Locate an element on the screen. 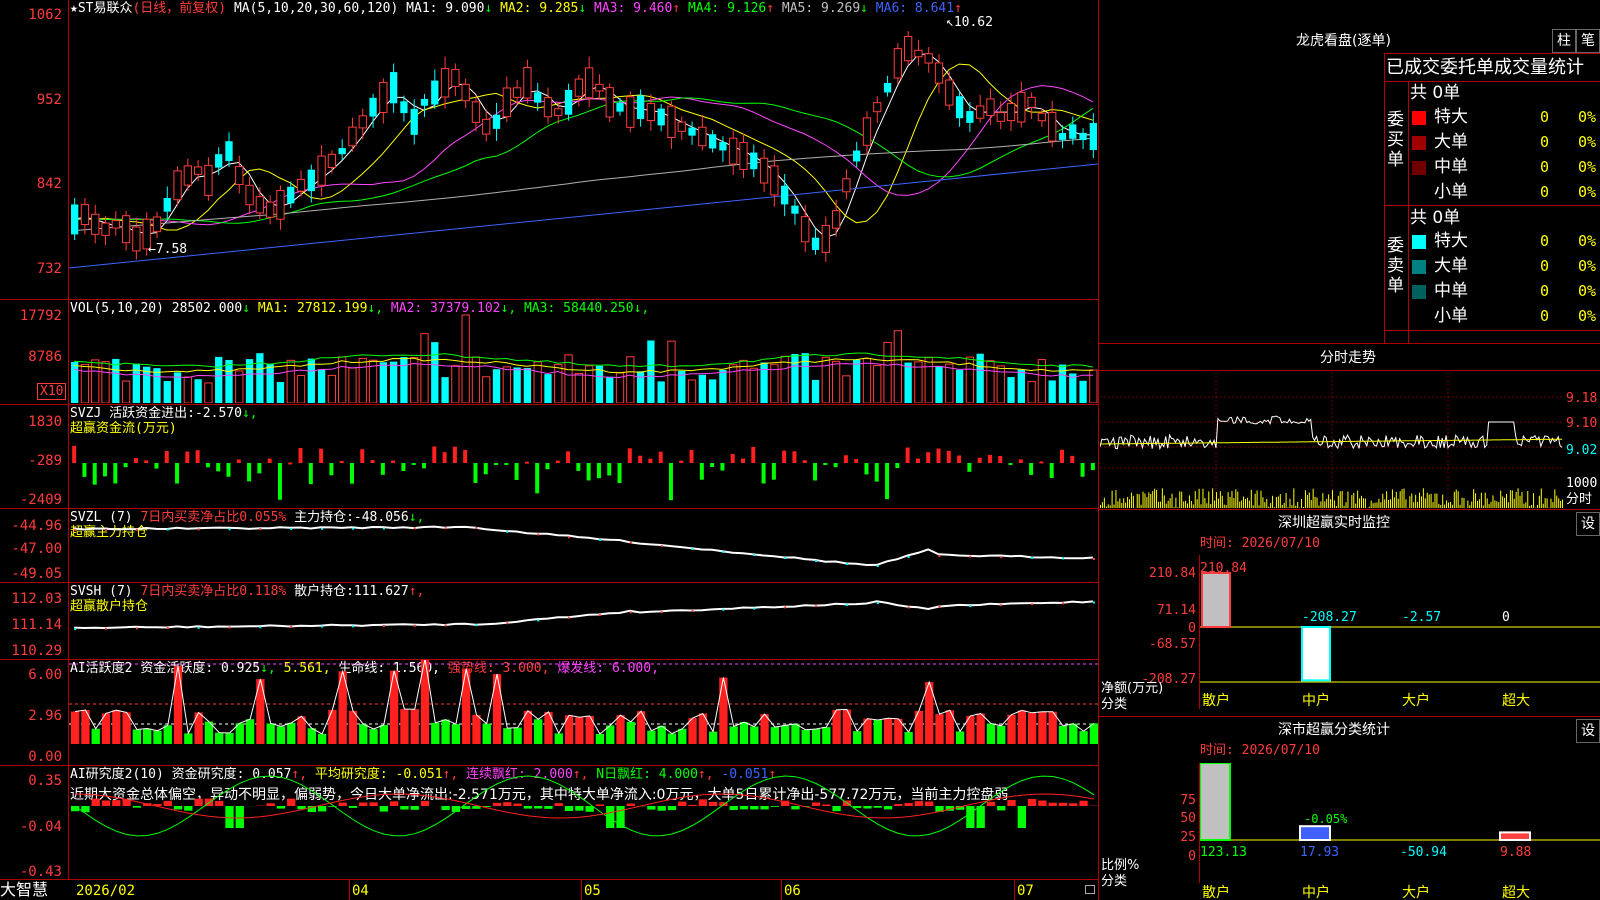  svzl-line-chart is located at coordinates (583, 545).